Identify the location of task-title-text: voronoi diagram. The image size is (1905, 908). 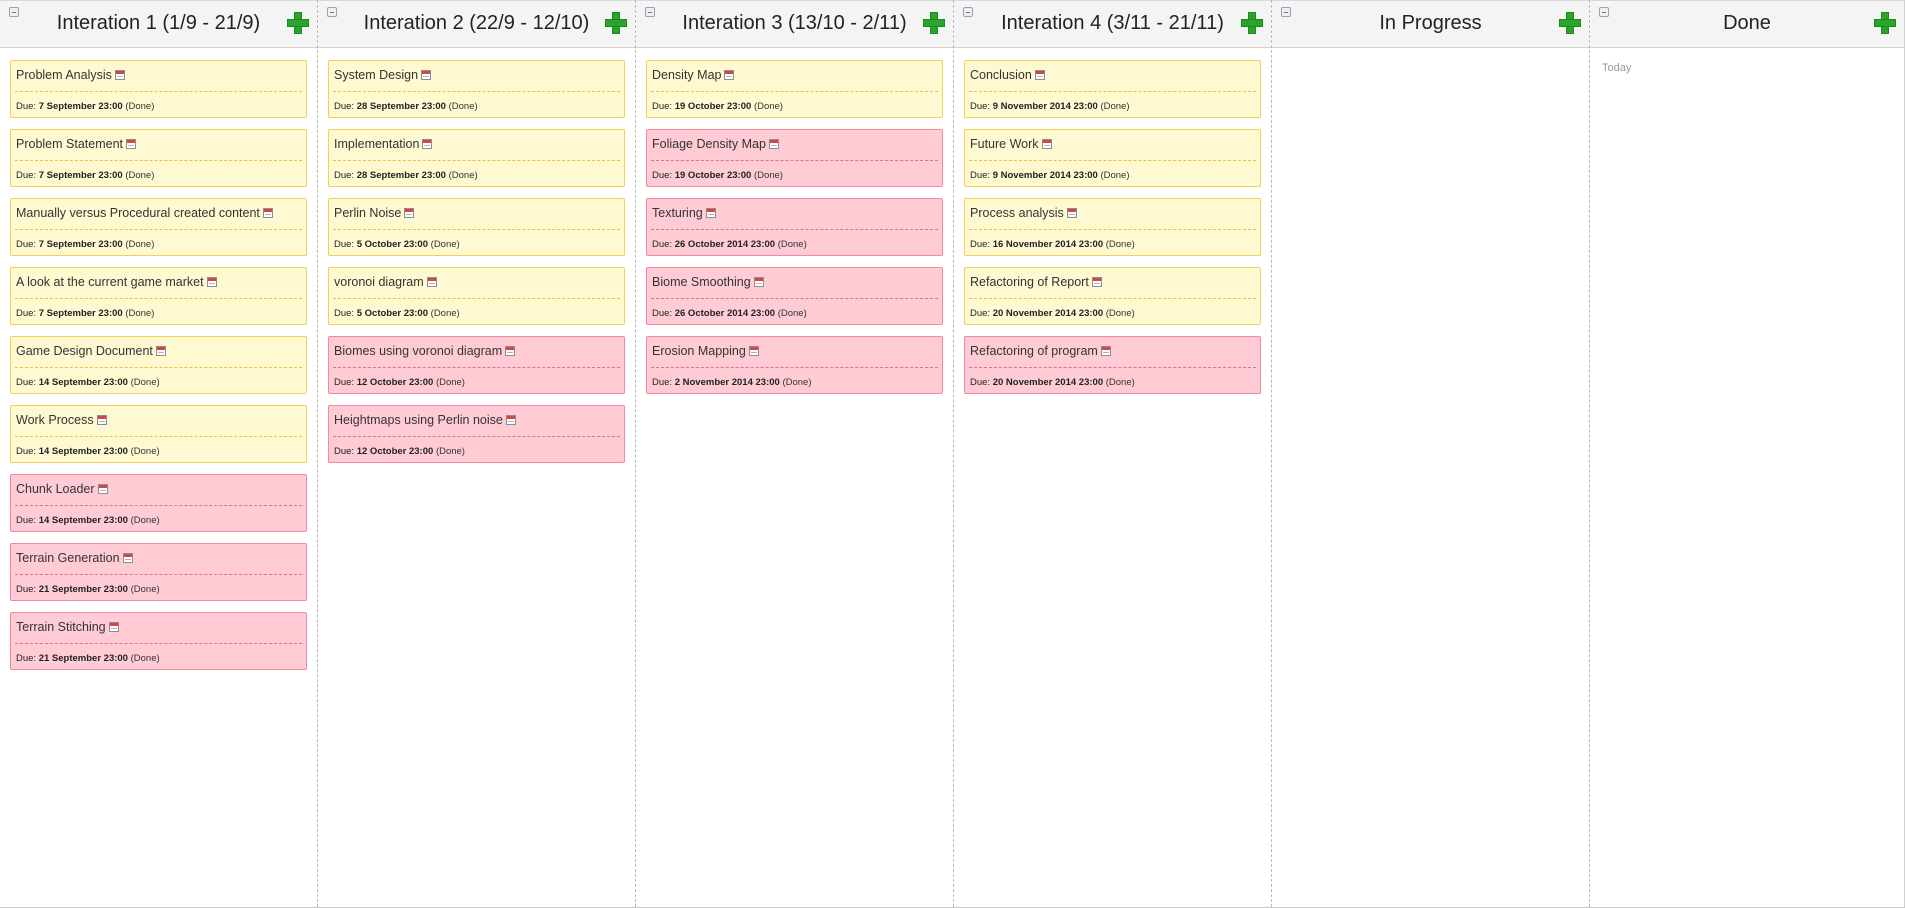
(379, 282).